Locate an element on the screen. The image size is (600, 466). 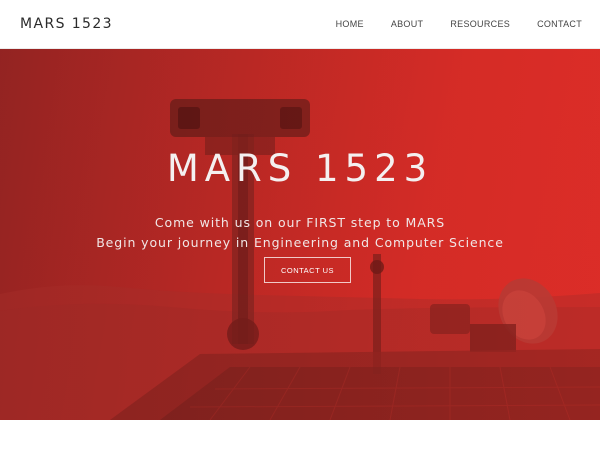
hero-title: MARS 1523 is located at coordinates (300, 168).